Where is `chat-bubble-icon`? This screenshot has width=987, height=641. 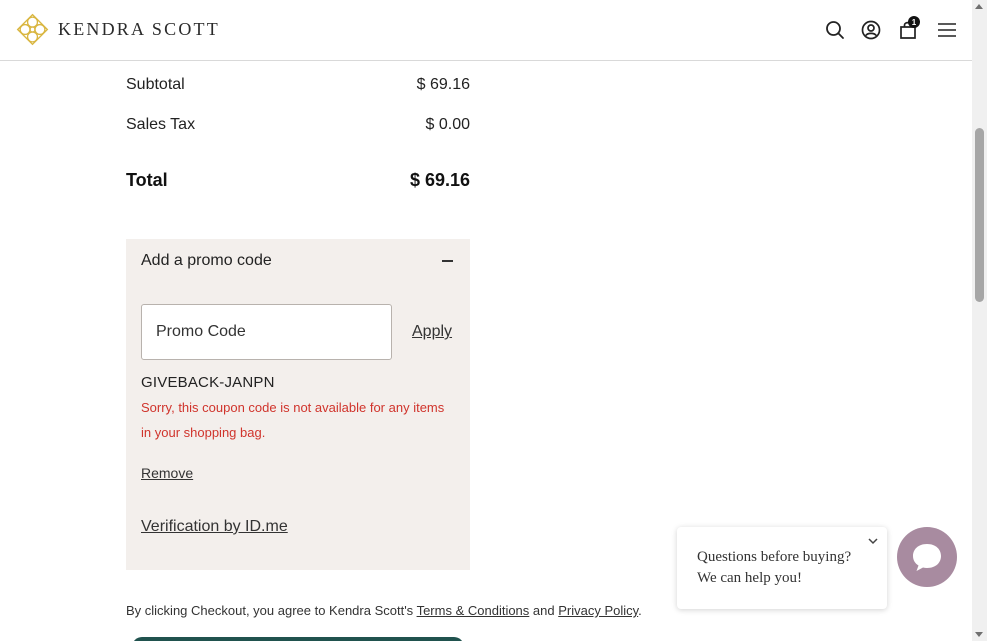 chat-bubble-icon is located at coordinates (927, 557).